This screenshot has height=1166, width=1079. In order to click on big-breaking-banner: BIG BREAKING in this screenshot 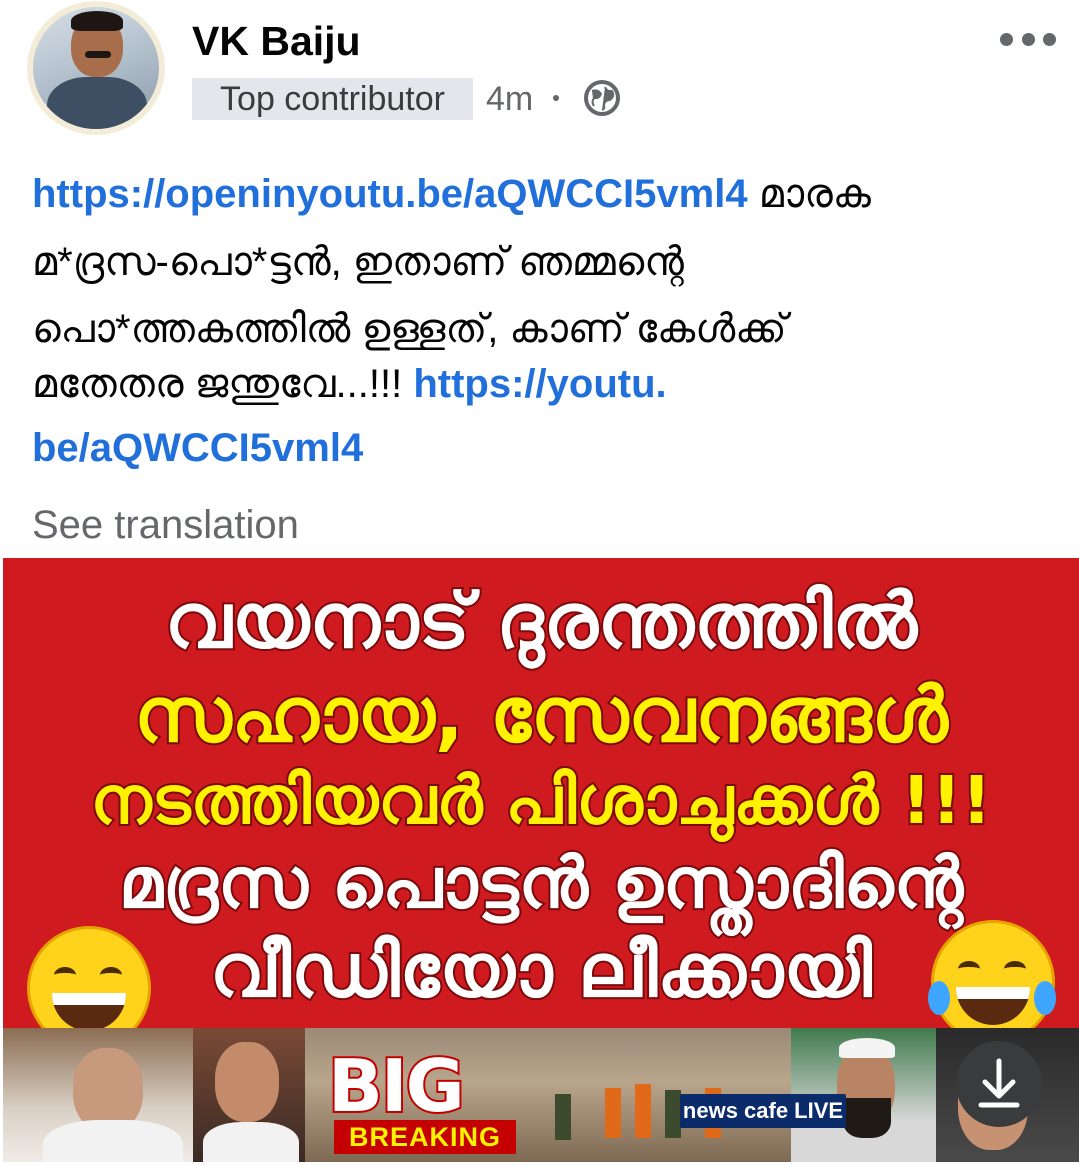, I will do `click(416, 1099)`.